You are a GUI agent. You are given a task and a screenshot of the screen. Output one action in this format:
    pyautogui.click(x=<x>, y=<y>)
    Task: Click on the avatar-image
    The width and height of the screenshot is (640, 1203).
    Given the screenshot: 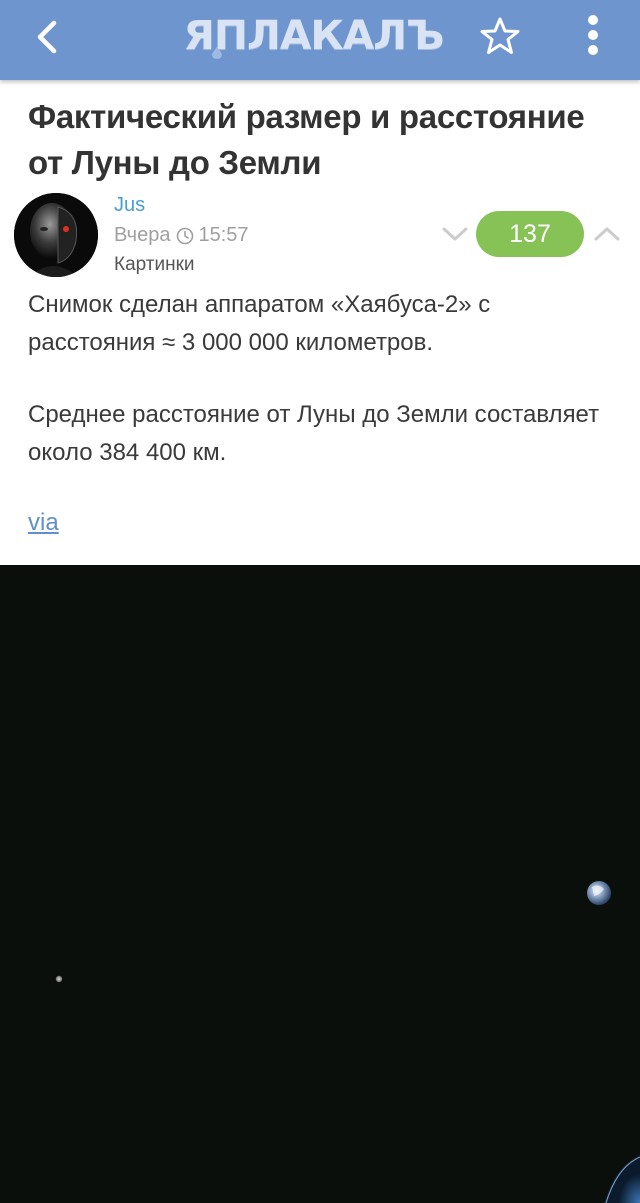 What is the action you would take?
    pyautogui.click(x=56, y=235)
    